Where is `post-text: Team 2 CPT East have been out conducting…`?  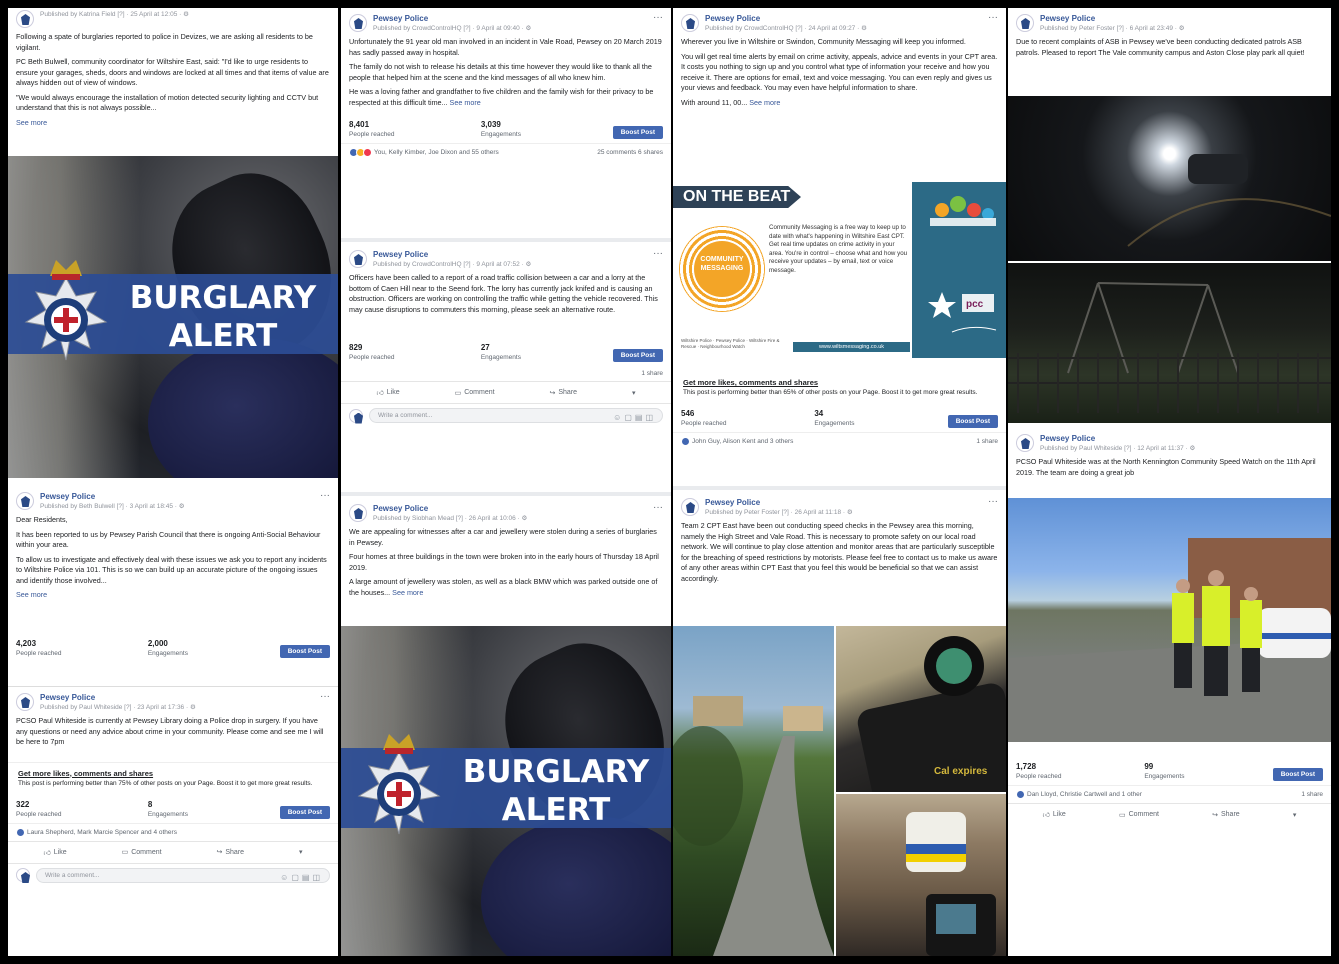 post-text: Team 2 CPT East have been out conducting… is located at coordinates (839, 552).